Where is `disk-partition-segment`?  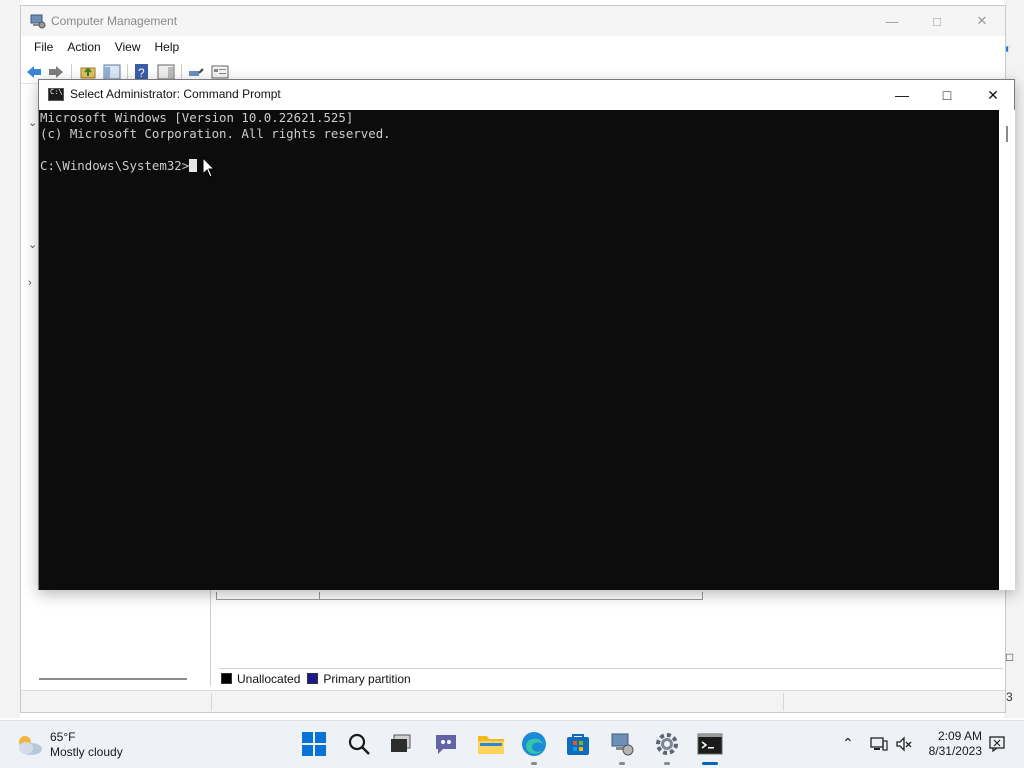
disk-partition-segment is located at coordinates (268, 596).